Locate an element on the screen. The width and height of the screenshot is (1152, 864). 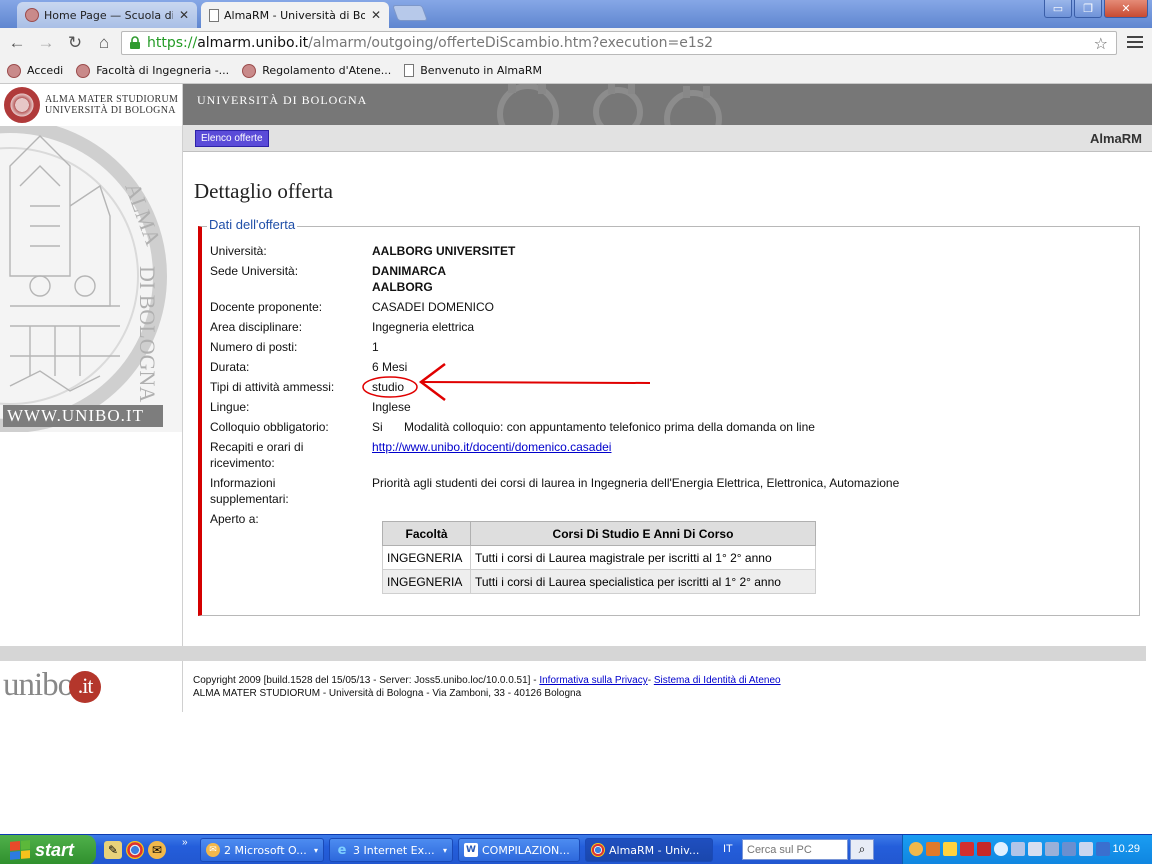
volume-tray-icon is located at coordinates (1035, 849).